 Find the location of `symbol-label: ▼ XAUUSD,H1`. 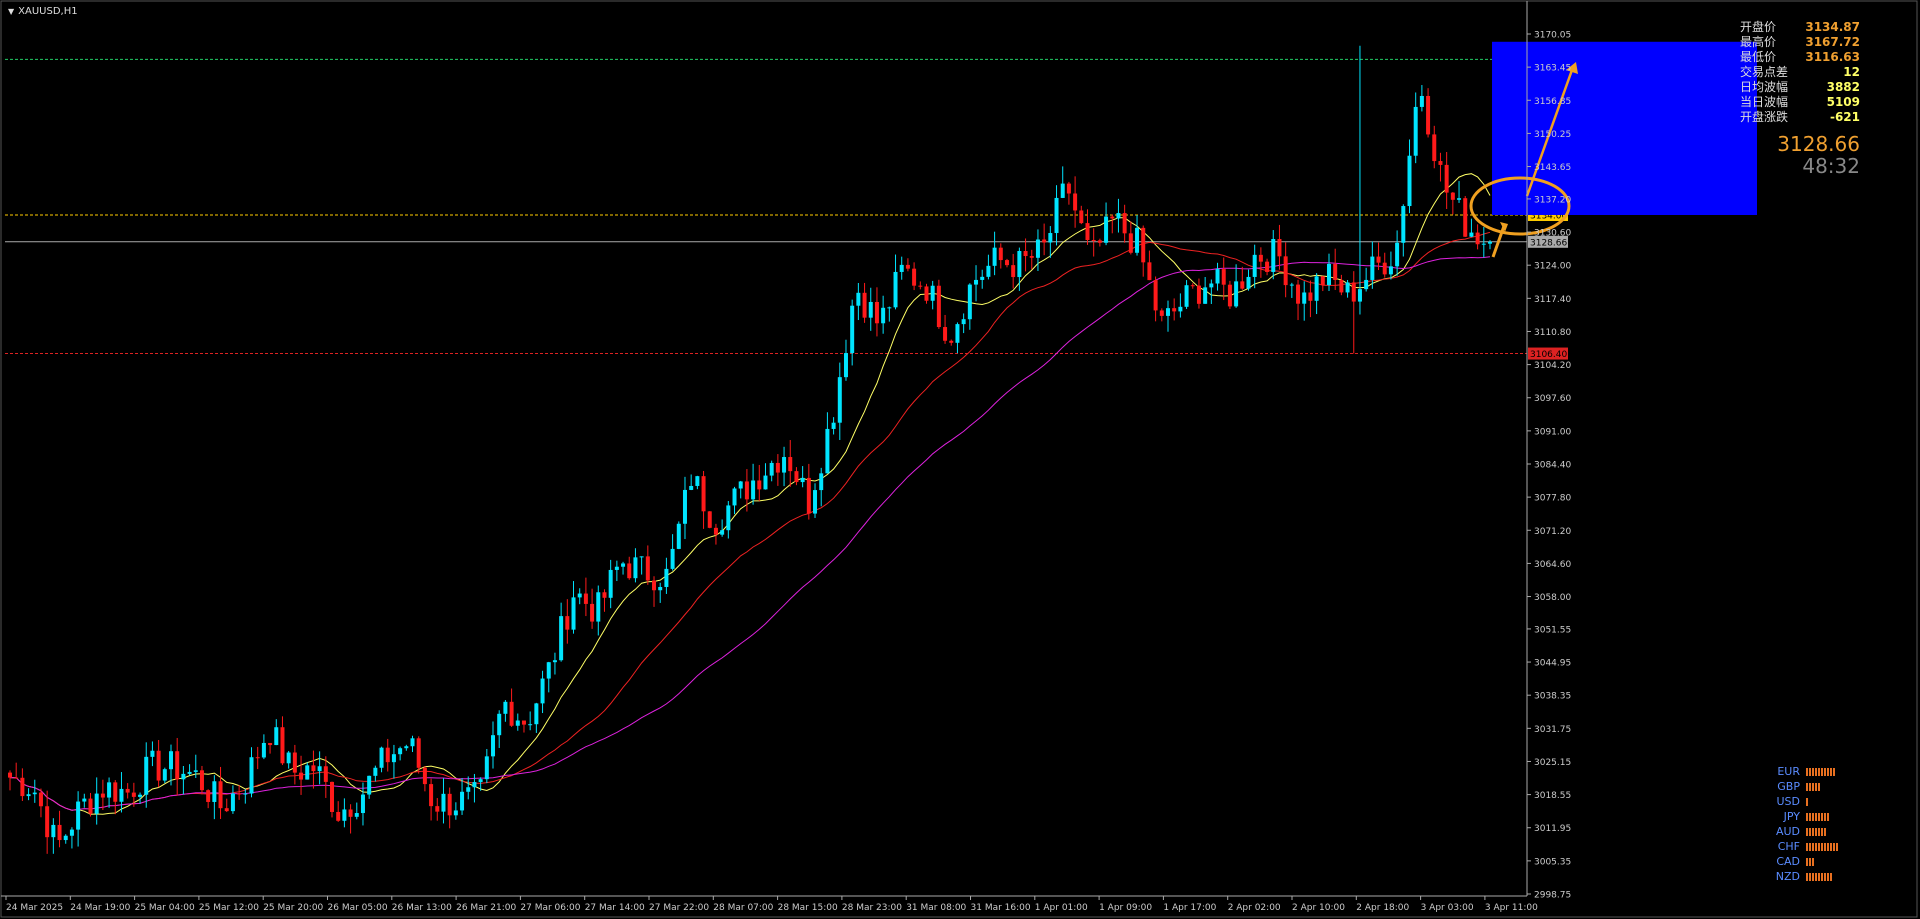

symbol-label: ▼ XAUUSD,H1 is located at coordinates (43, 11).